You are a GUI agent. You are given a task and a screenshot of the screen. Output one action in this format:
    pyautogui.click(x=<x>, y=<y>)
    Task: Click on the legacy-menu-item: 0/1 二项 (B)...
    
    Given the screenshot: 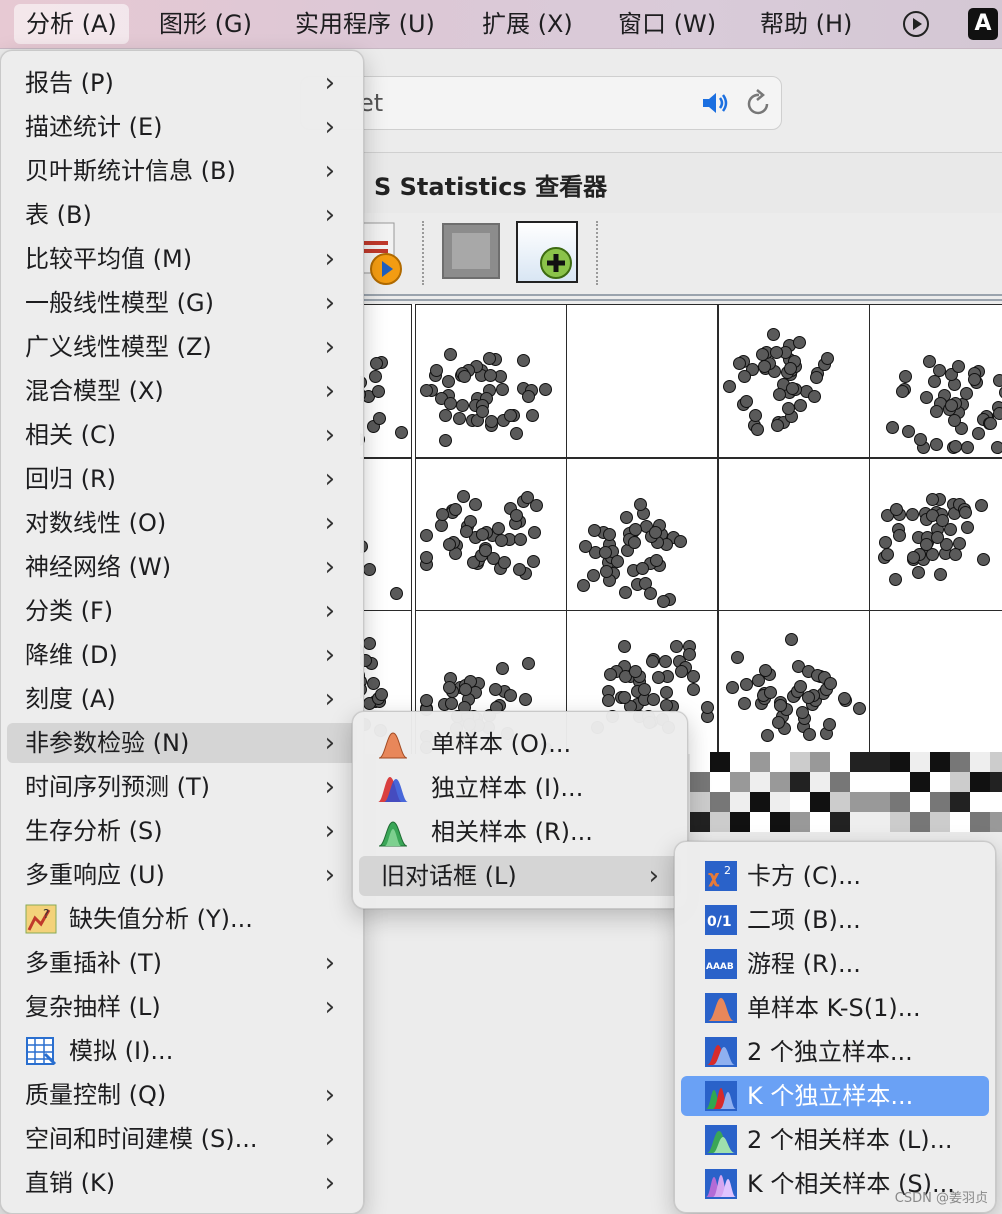 What is the action you would take?
    pyautogui.click(x=835, y=920)
    